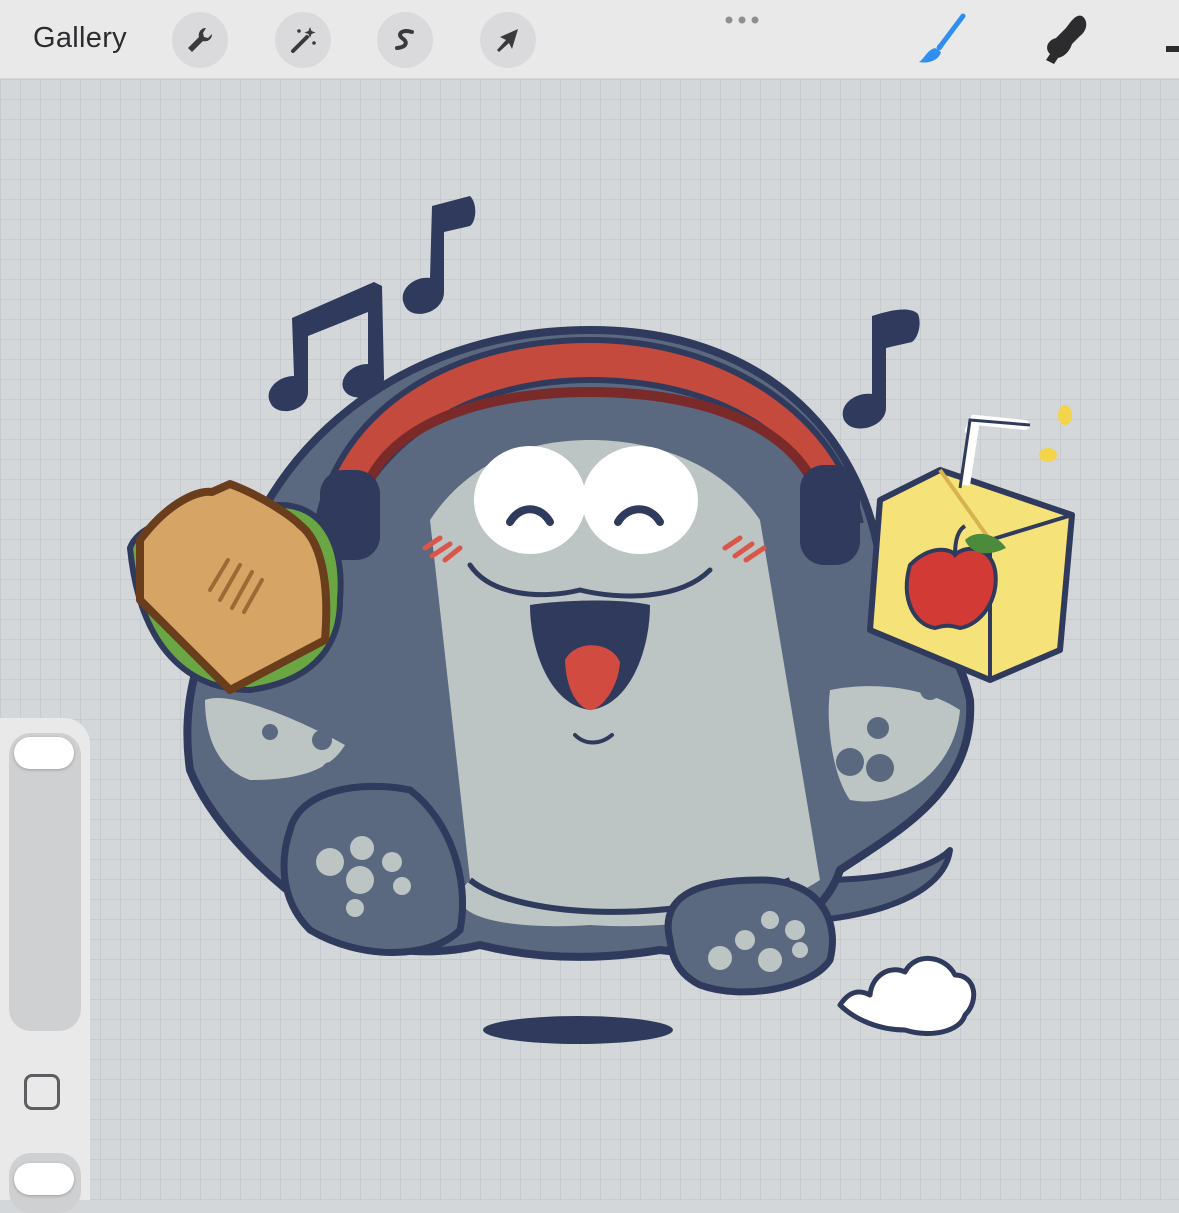 The height and width of the screenshot is (1213, 1179). What do you see at coordinates (578, 1030) in the screenshot?
I see `ground-shadow` at bounding box center [578, 1030].